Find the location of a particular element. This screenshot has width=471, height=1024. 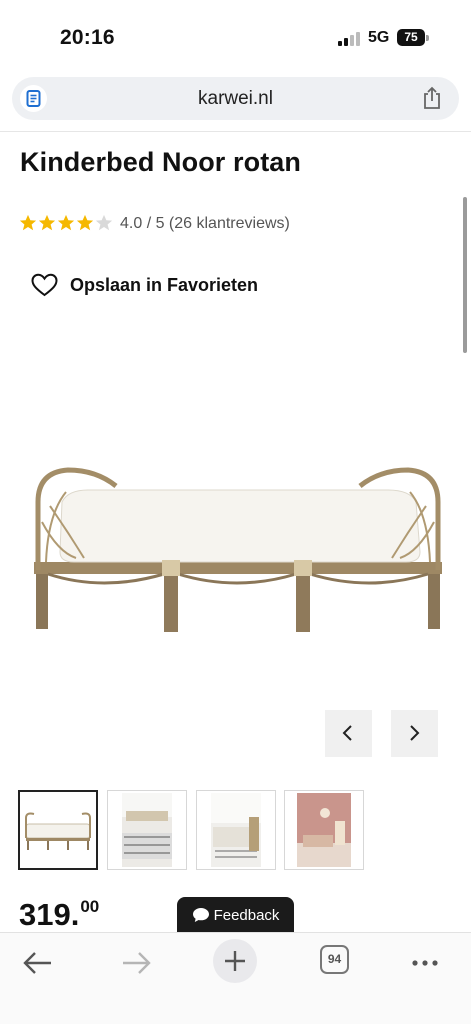

status-bar: 20:16 5G 75 is located at coordinates (235, 35).